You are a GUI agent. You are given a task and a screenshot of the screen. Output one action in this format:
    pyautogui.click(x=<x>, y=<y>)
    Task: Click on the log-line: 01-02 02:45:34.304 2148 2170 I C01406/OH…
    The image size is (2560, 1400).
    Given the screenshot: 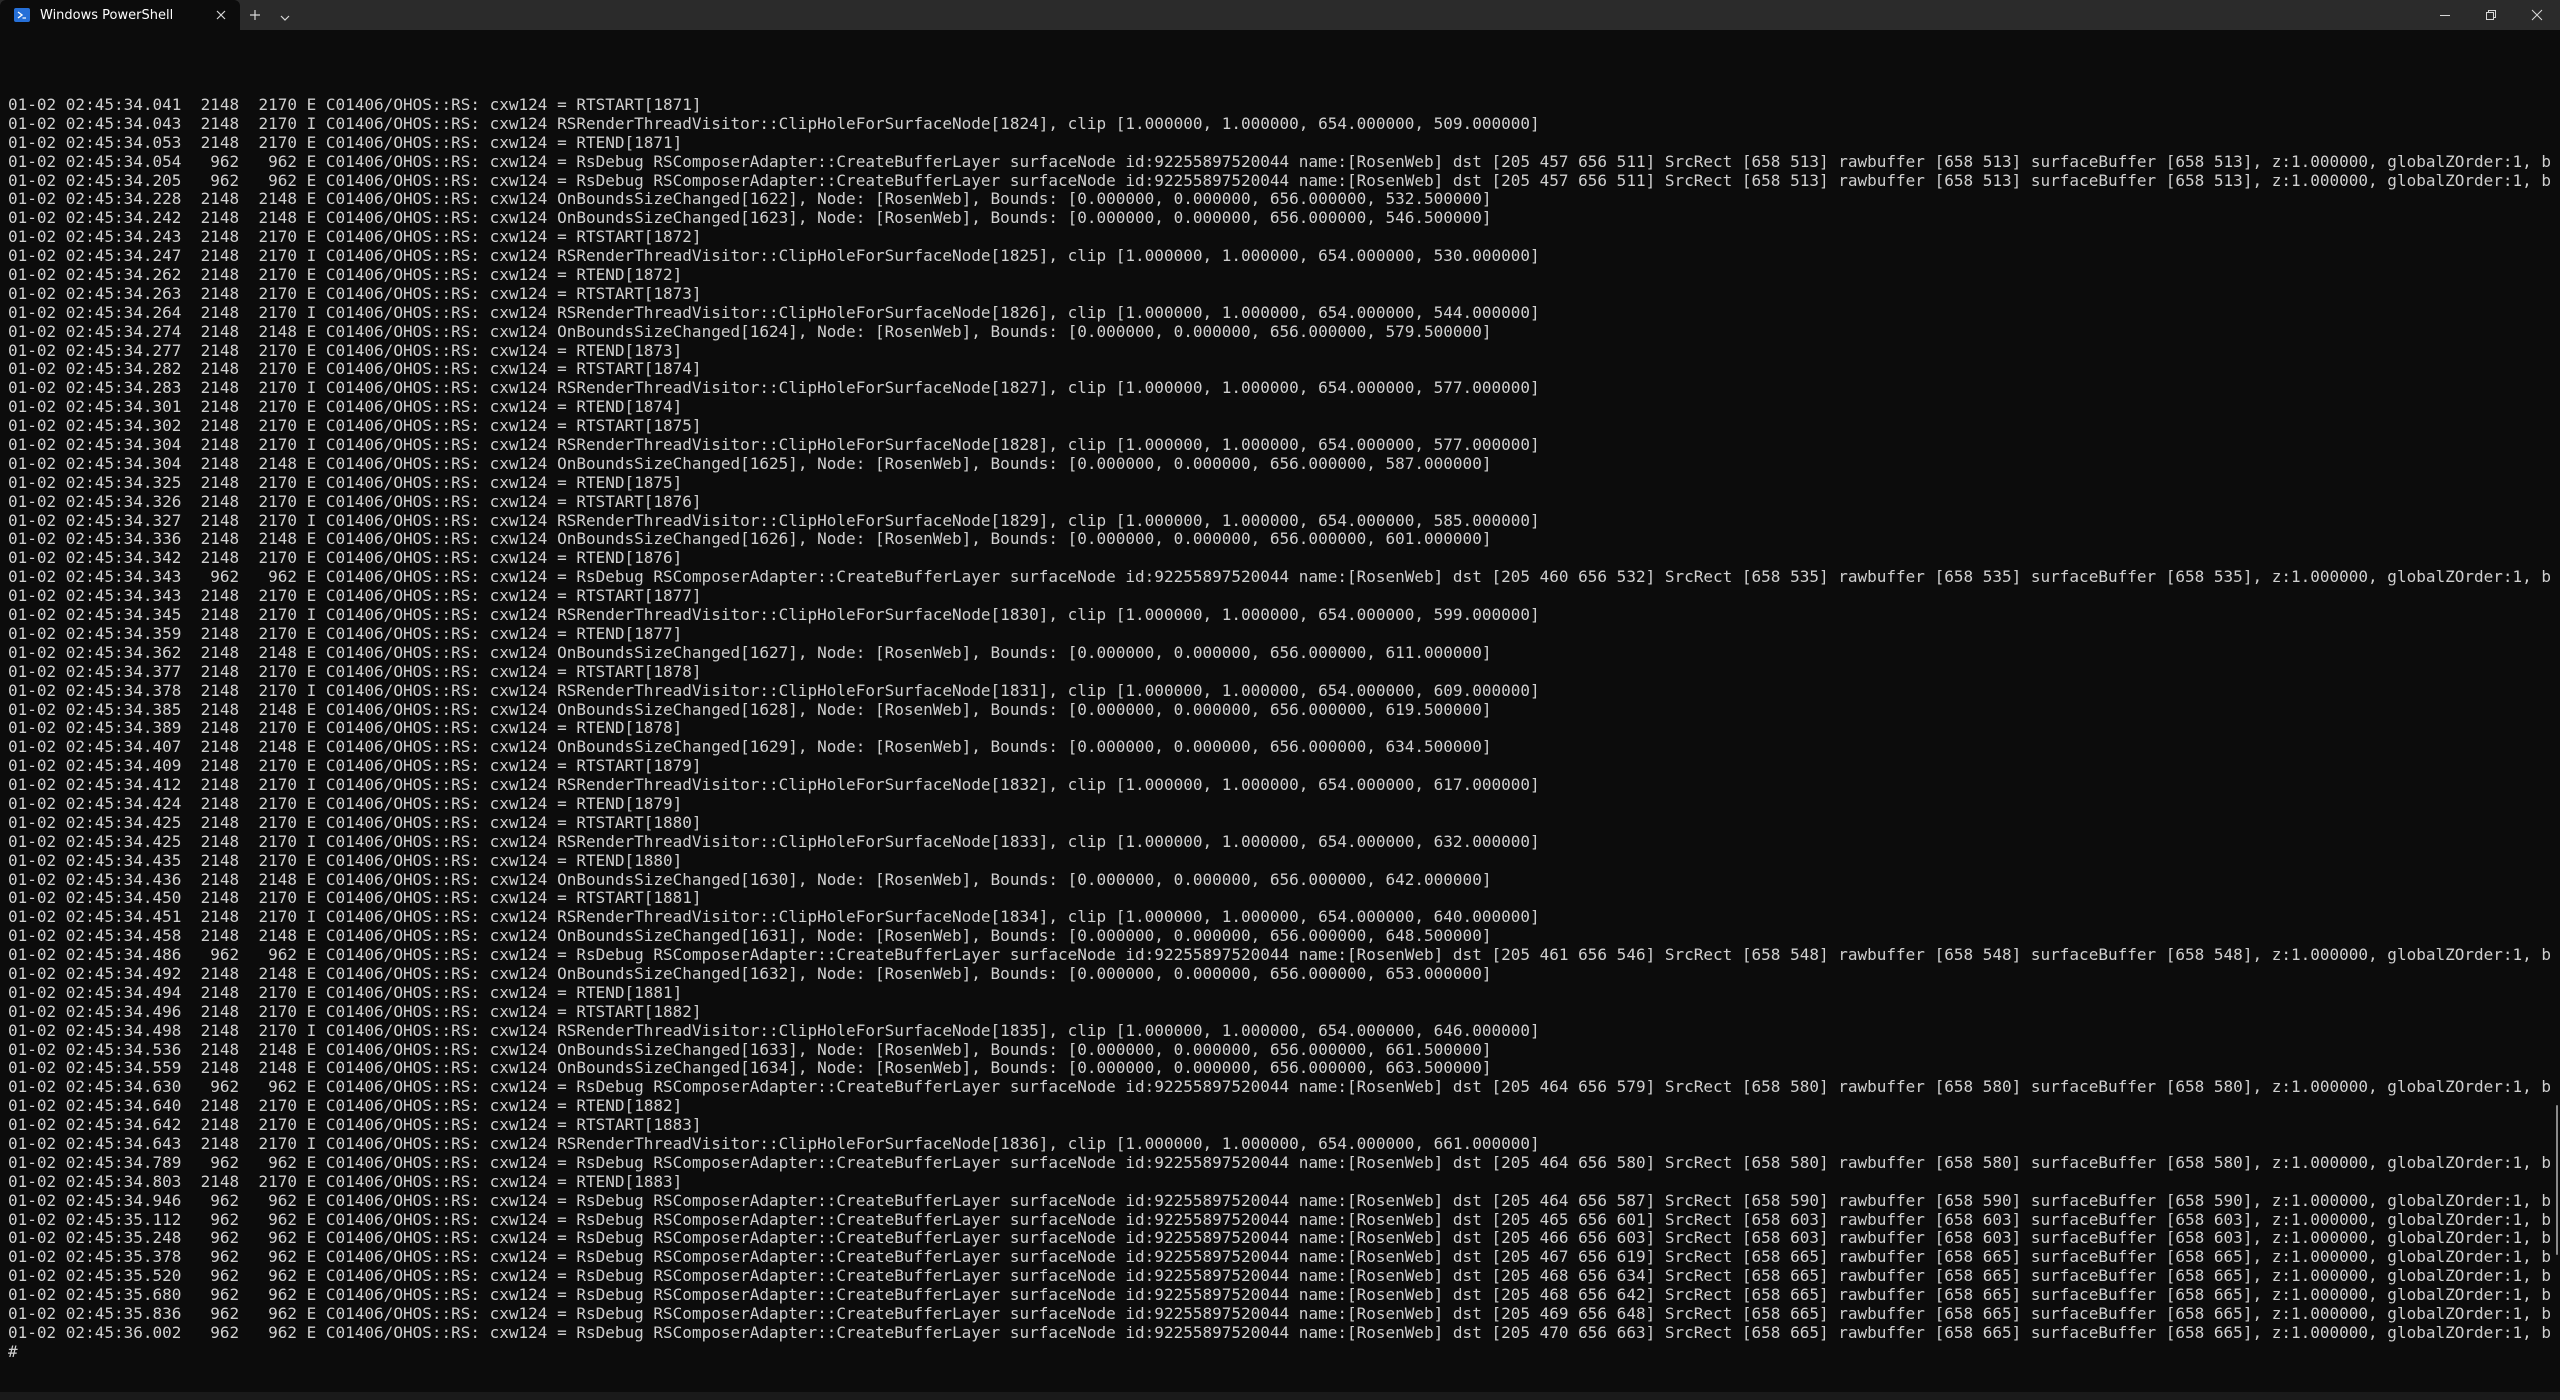 What is the action you would take?
    pyautogui.click(x=774, y=445)
    